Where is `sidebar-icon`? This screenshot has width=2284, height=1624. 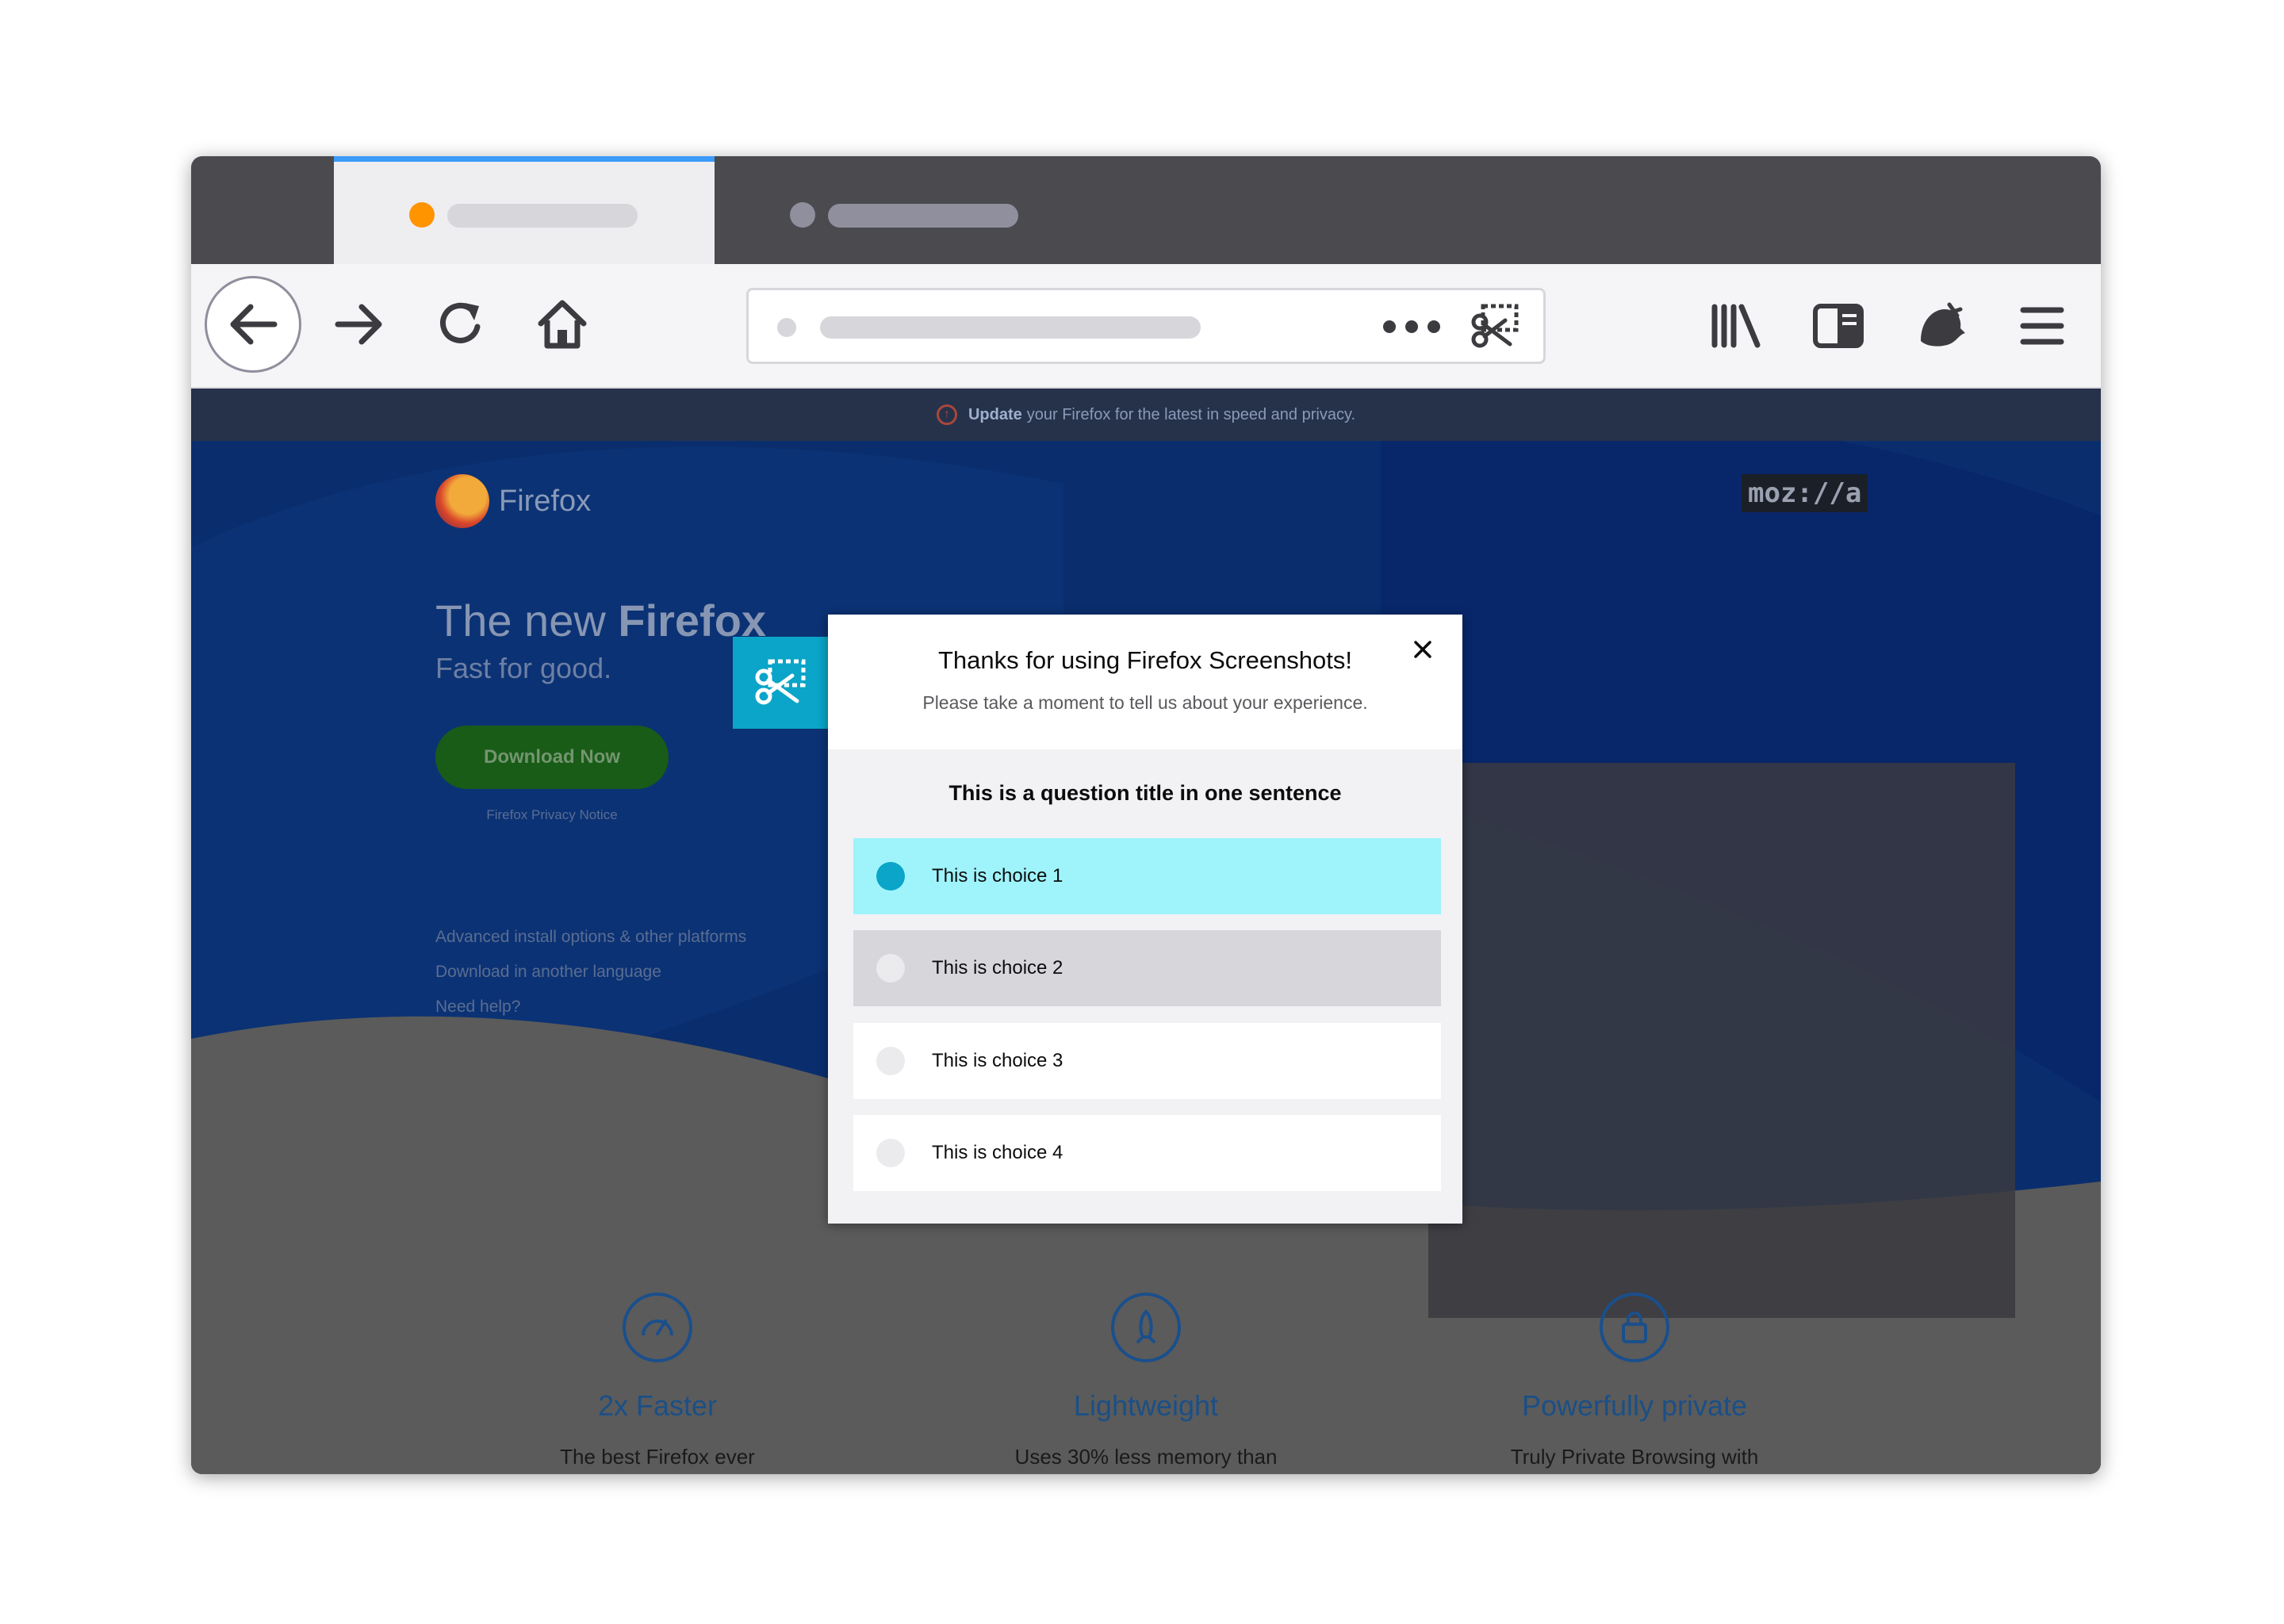 sidebar-icon is located at coordinates (1838, 326).